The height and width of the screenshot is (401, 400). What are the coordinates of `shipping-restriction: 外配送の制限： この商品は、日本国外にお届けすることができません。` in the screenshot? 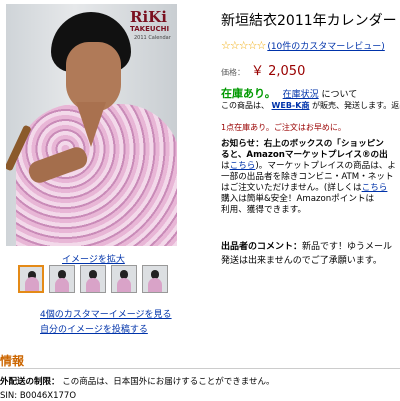 It's located at (137, 381).